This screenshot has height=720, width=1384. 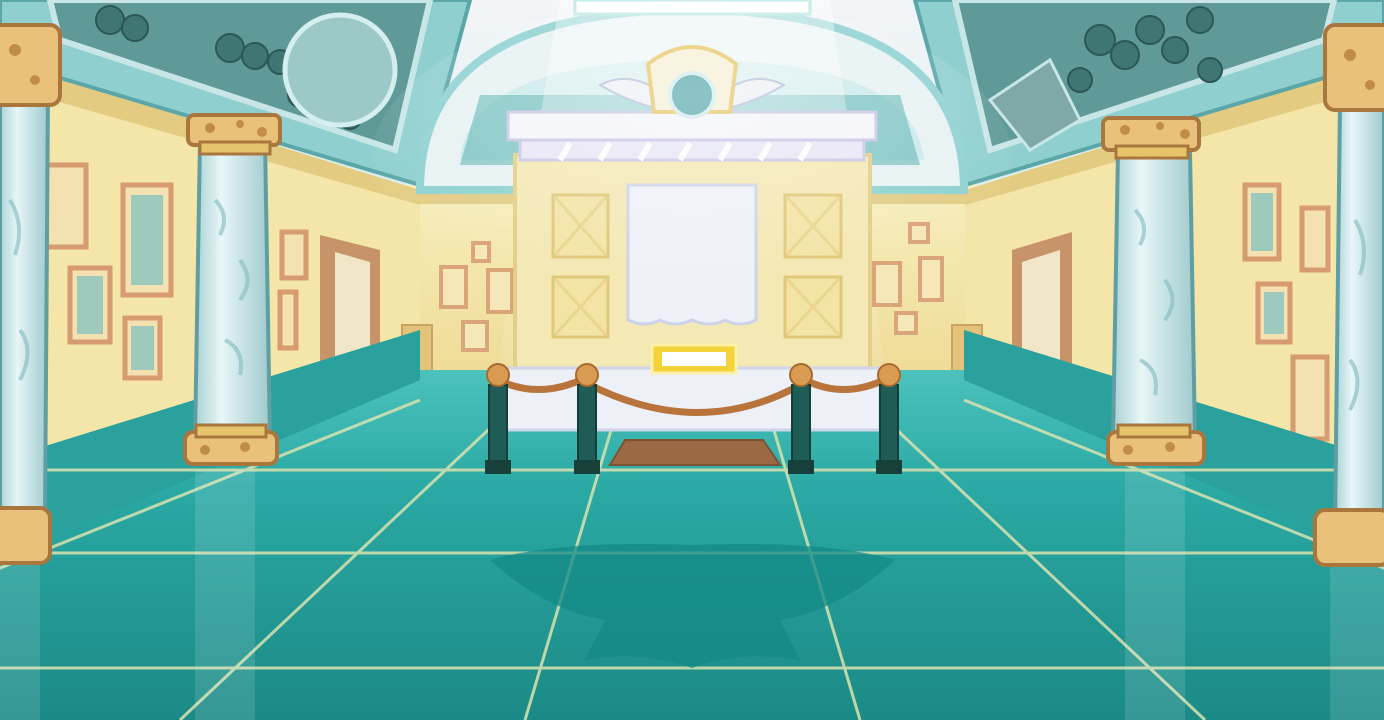 I want to click on floor-mat, so click(x=695, y=452).